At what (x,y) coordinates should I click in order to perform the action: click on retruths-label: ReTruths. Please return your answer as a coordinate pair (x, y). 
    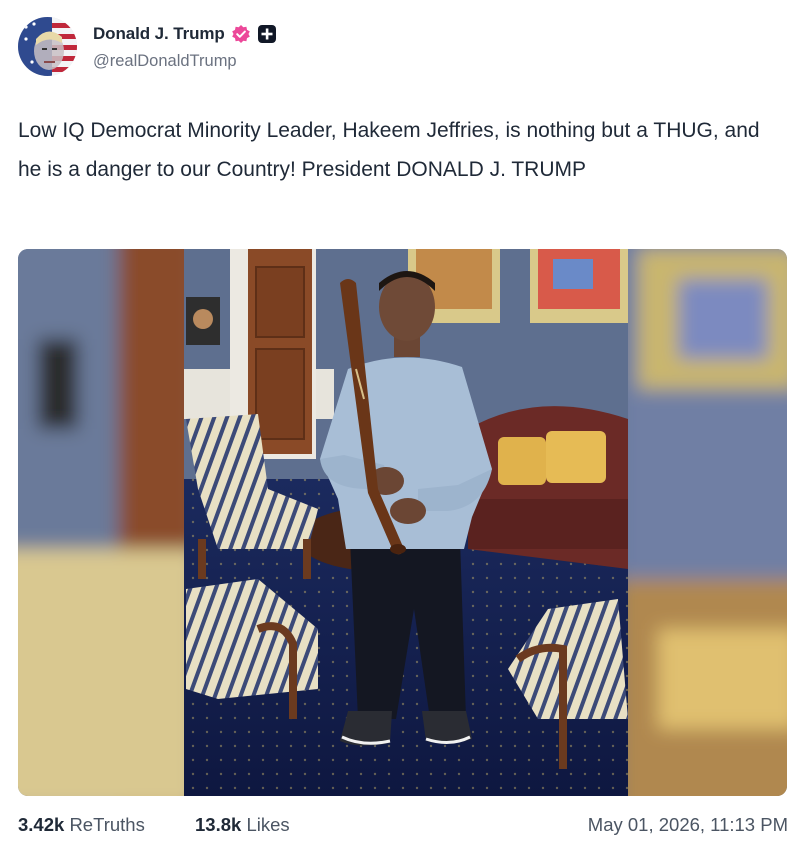
    Looking at the image, I should click on (107, 824).